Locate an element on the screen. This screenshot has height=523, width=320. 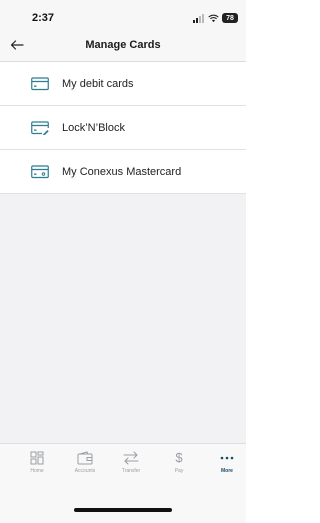
home-indicator is located at coordinates (123, 510).